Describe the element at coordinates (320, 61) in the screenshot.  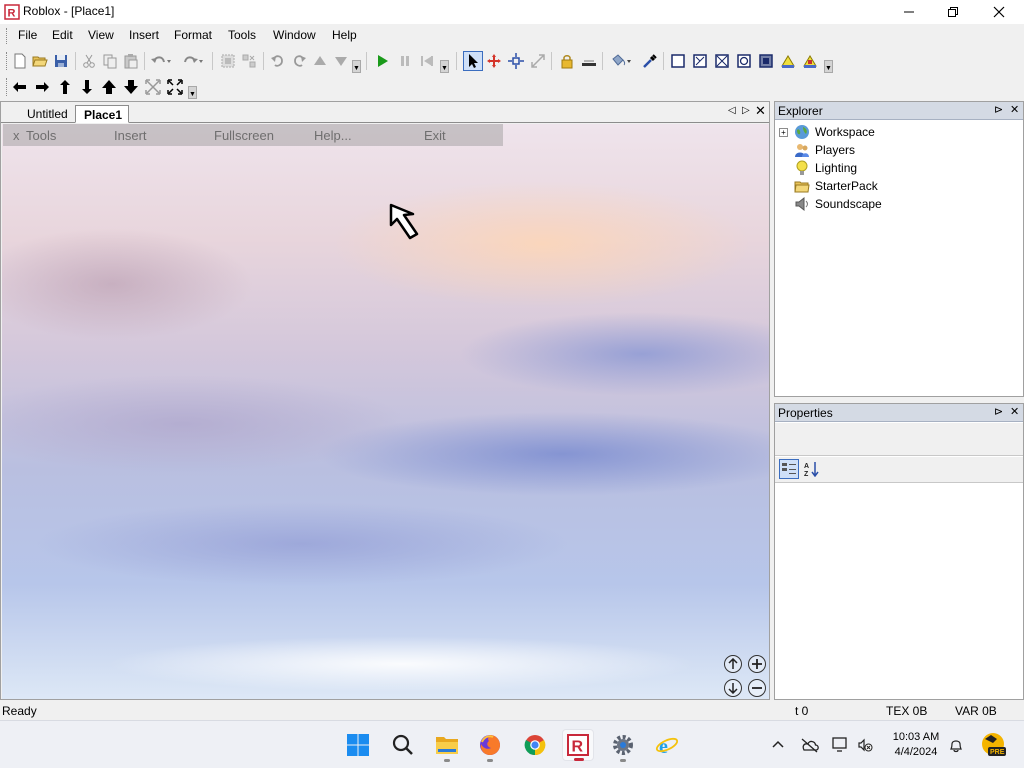
I see `move-up-button` at that location.